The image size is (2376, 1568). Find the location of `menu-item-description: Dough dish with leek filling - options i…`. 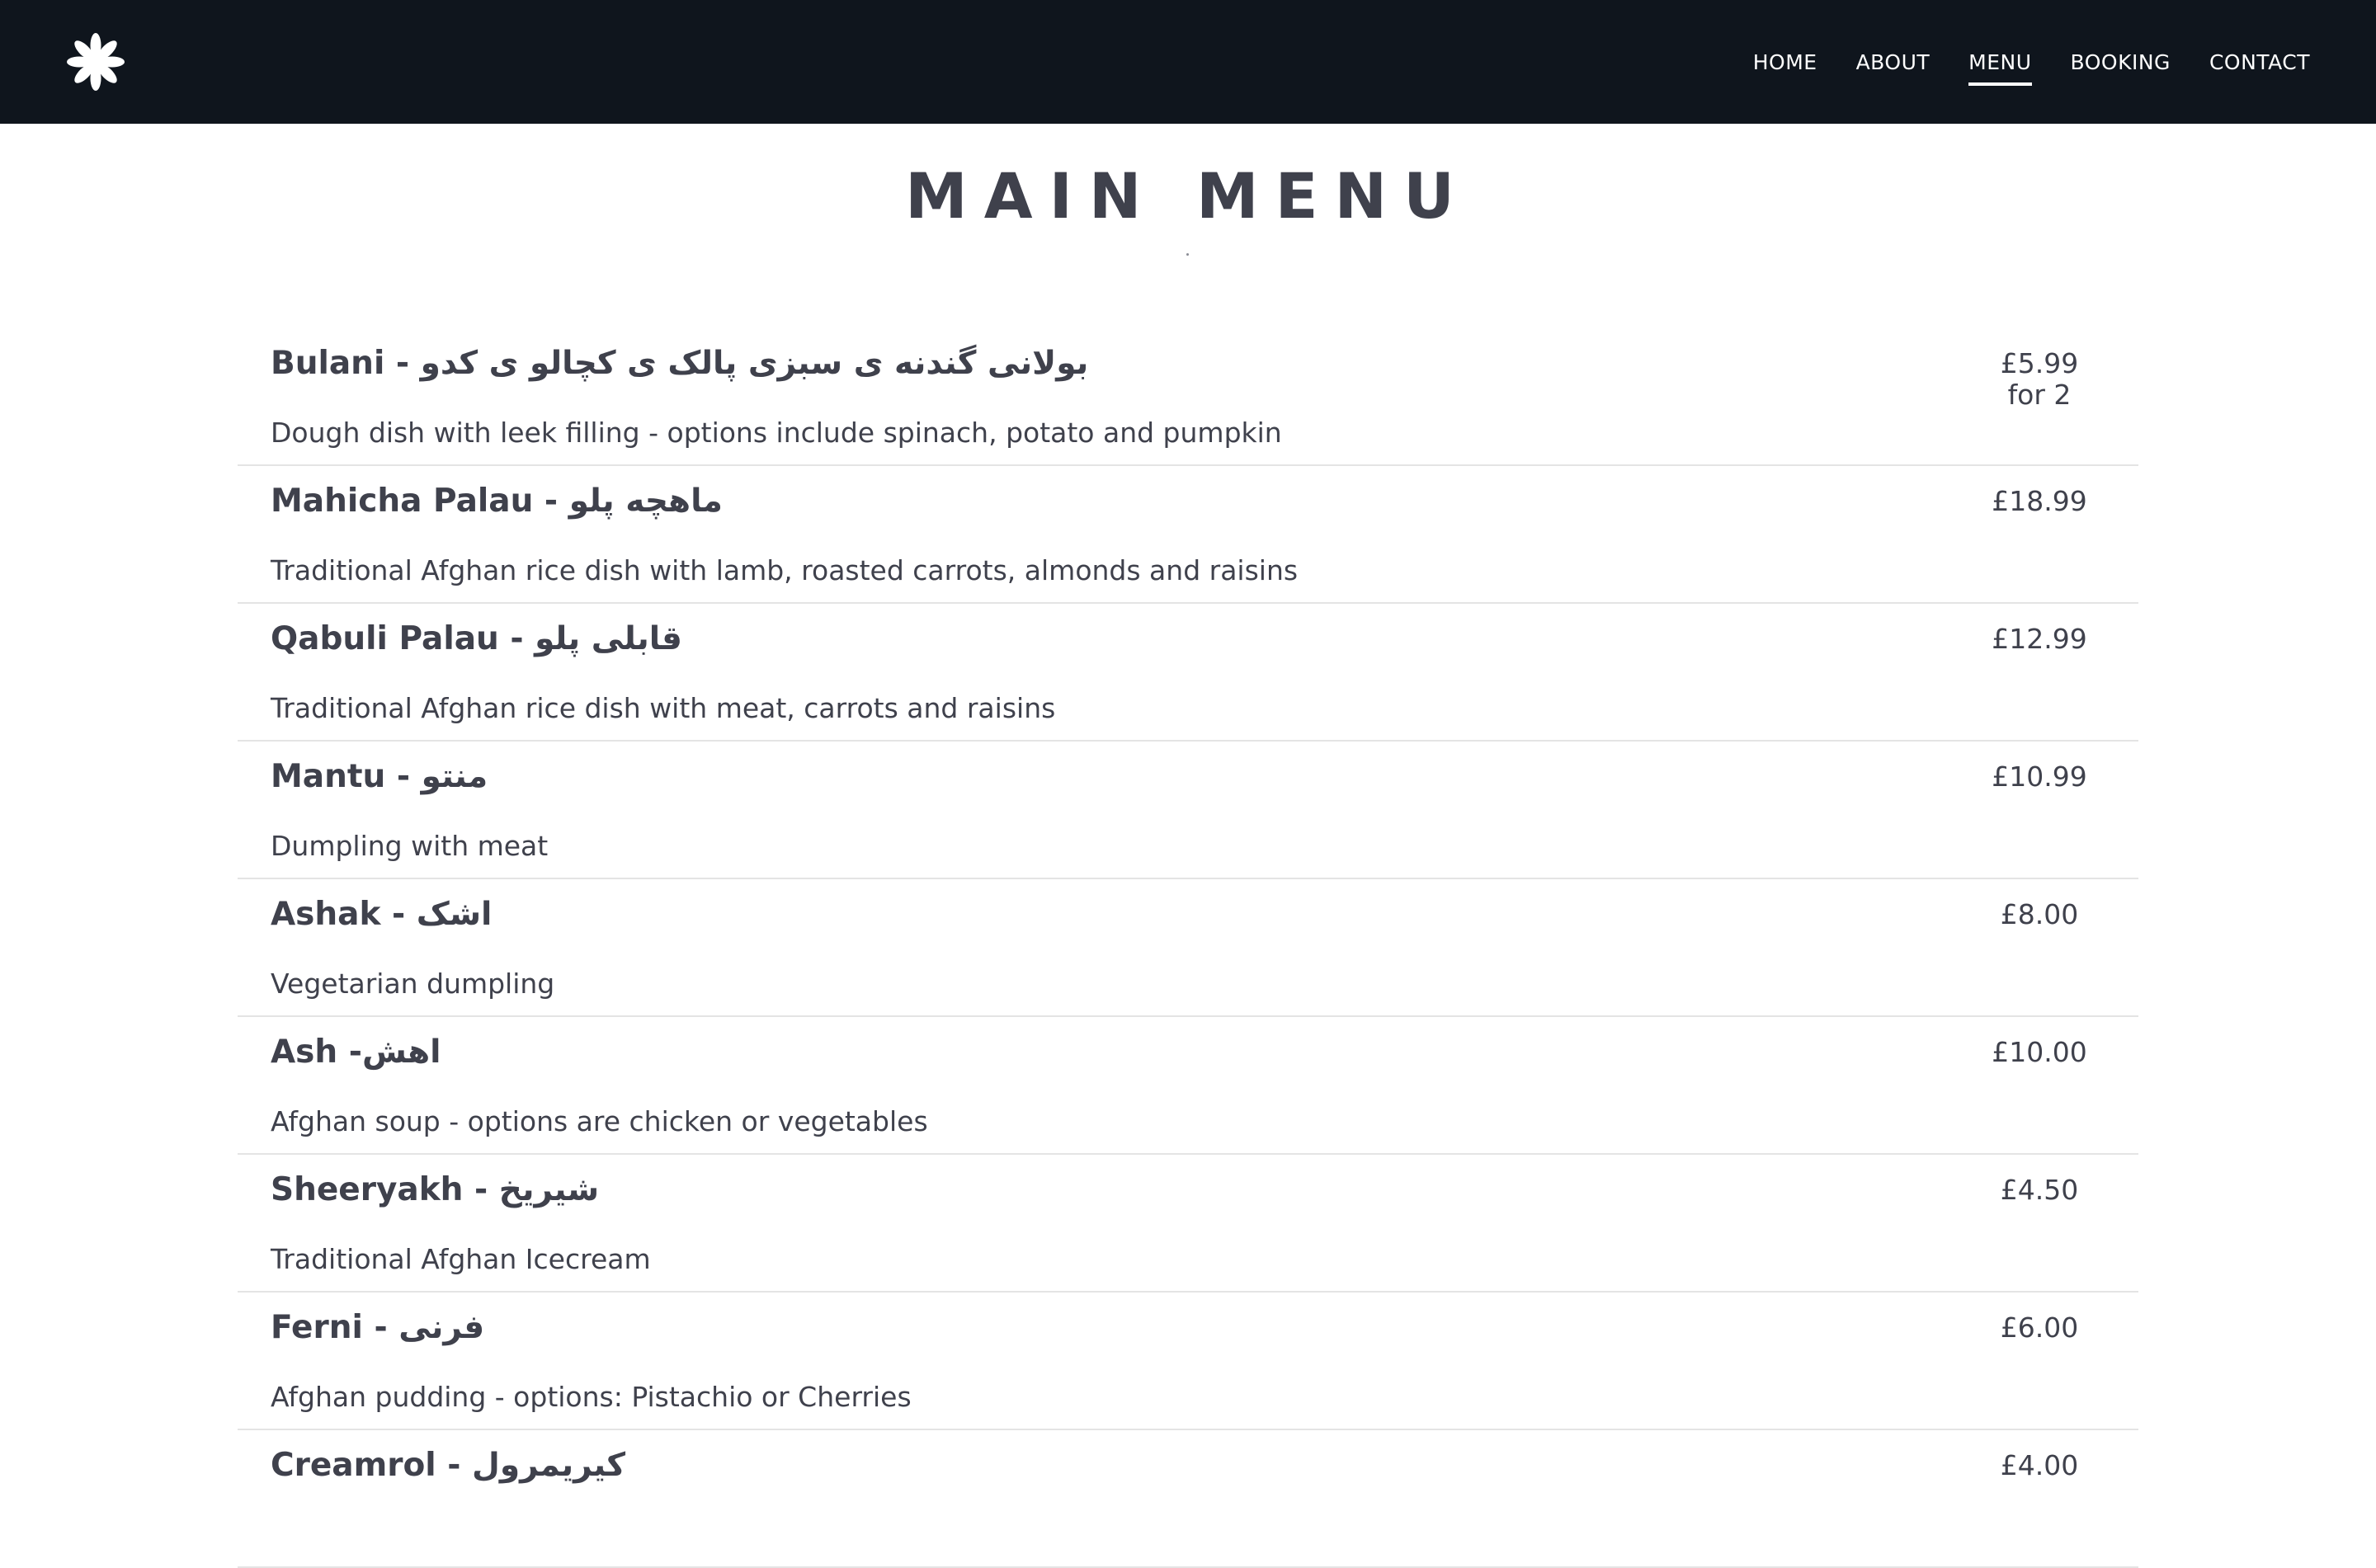

menu-item-description: Dough dish with leek filling - options i… is located at coordinates (776, 433).